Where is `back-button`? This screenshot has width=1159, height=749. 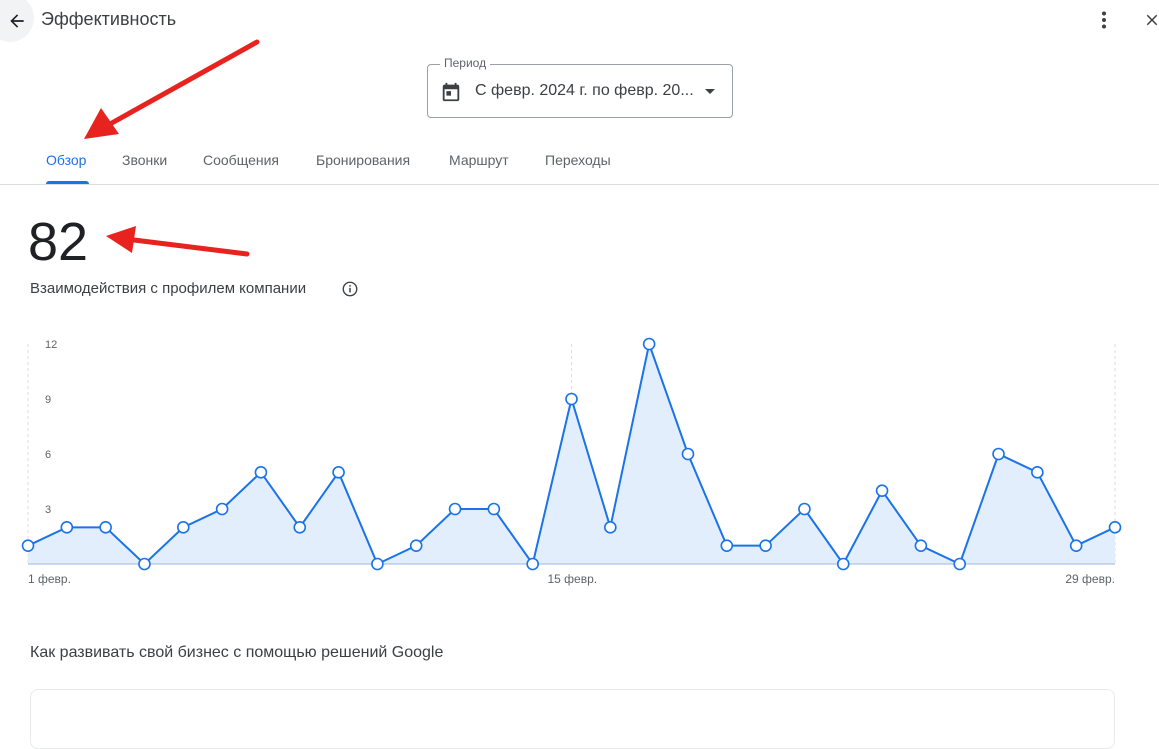 back-button is located at coordinates (17, 21).